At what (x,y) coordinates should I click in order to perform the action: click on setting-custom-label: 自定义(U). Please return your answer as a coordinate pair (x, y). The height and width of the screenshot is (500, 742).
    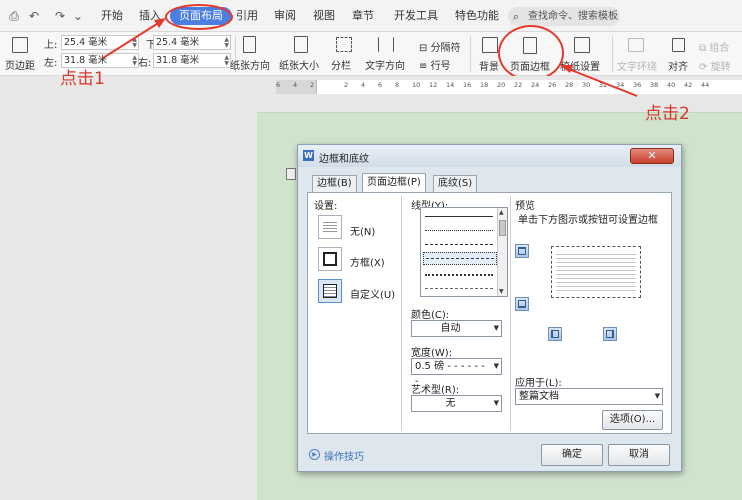
    Looking at the image, I should click on (372, 293).